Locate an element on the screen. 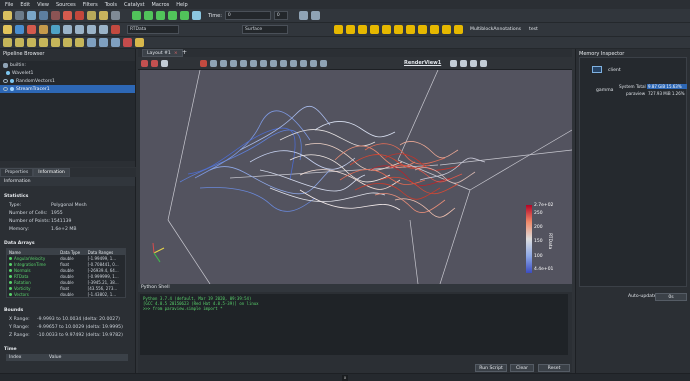  hover-points-icon is located at coordinates (283, 63).